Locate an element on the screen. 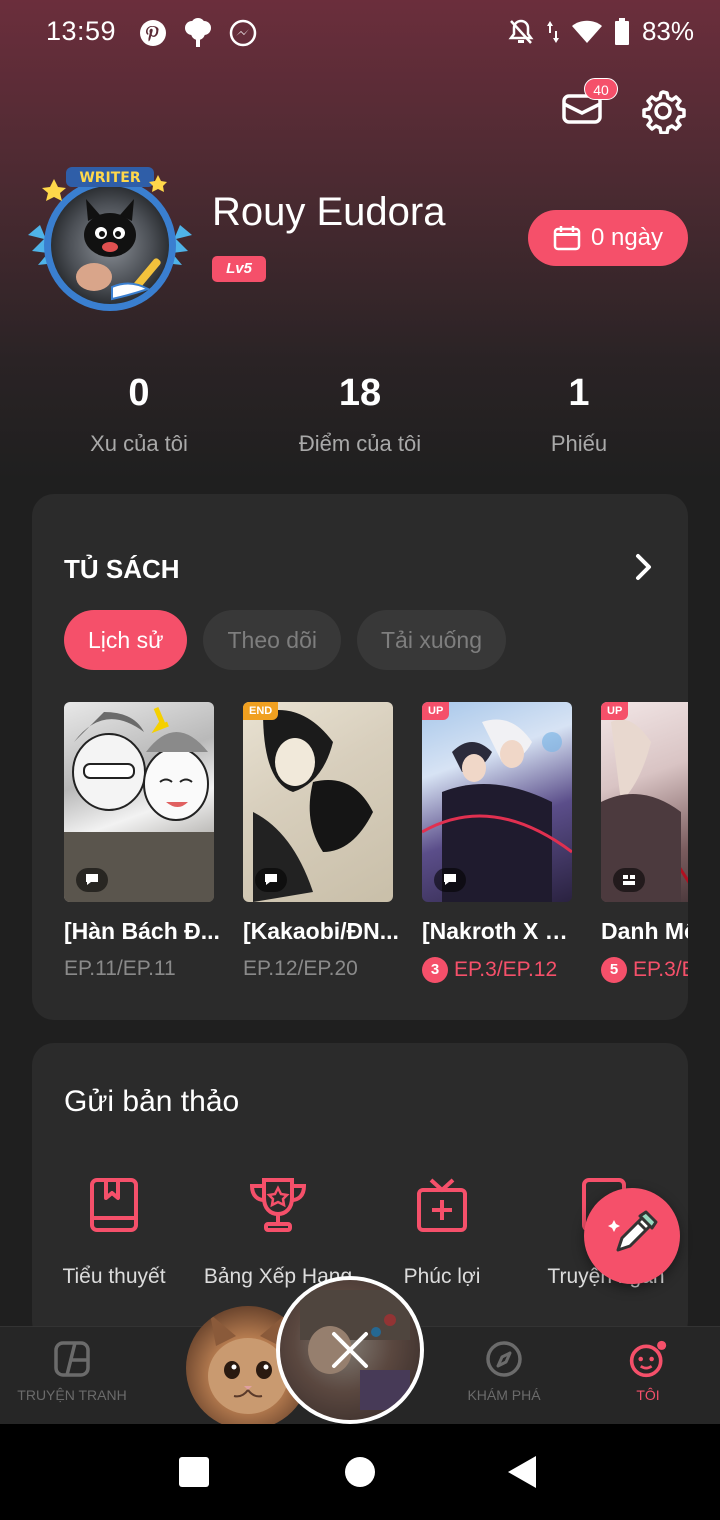 This screenshot has height=1520, width=720. close-icon is located at coordinates (350, 1350).